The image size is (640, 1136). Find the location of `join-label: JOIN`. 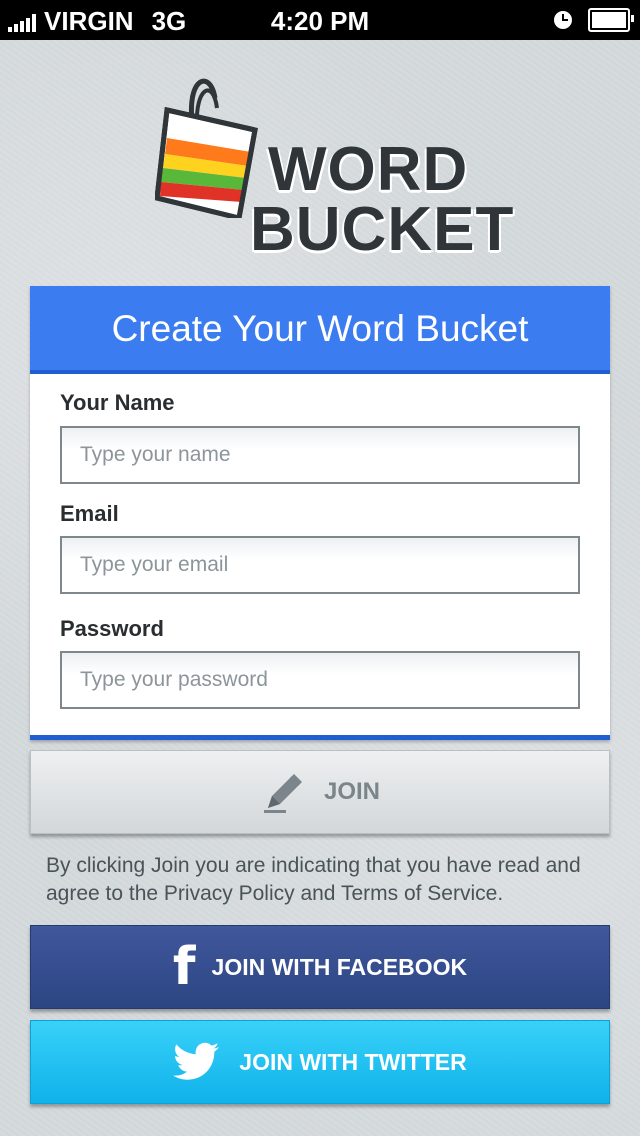

join-label: JOIN is located at coordinates (351, 791).